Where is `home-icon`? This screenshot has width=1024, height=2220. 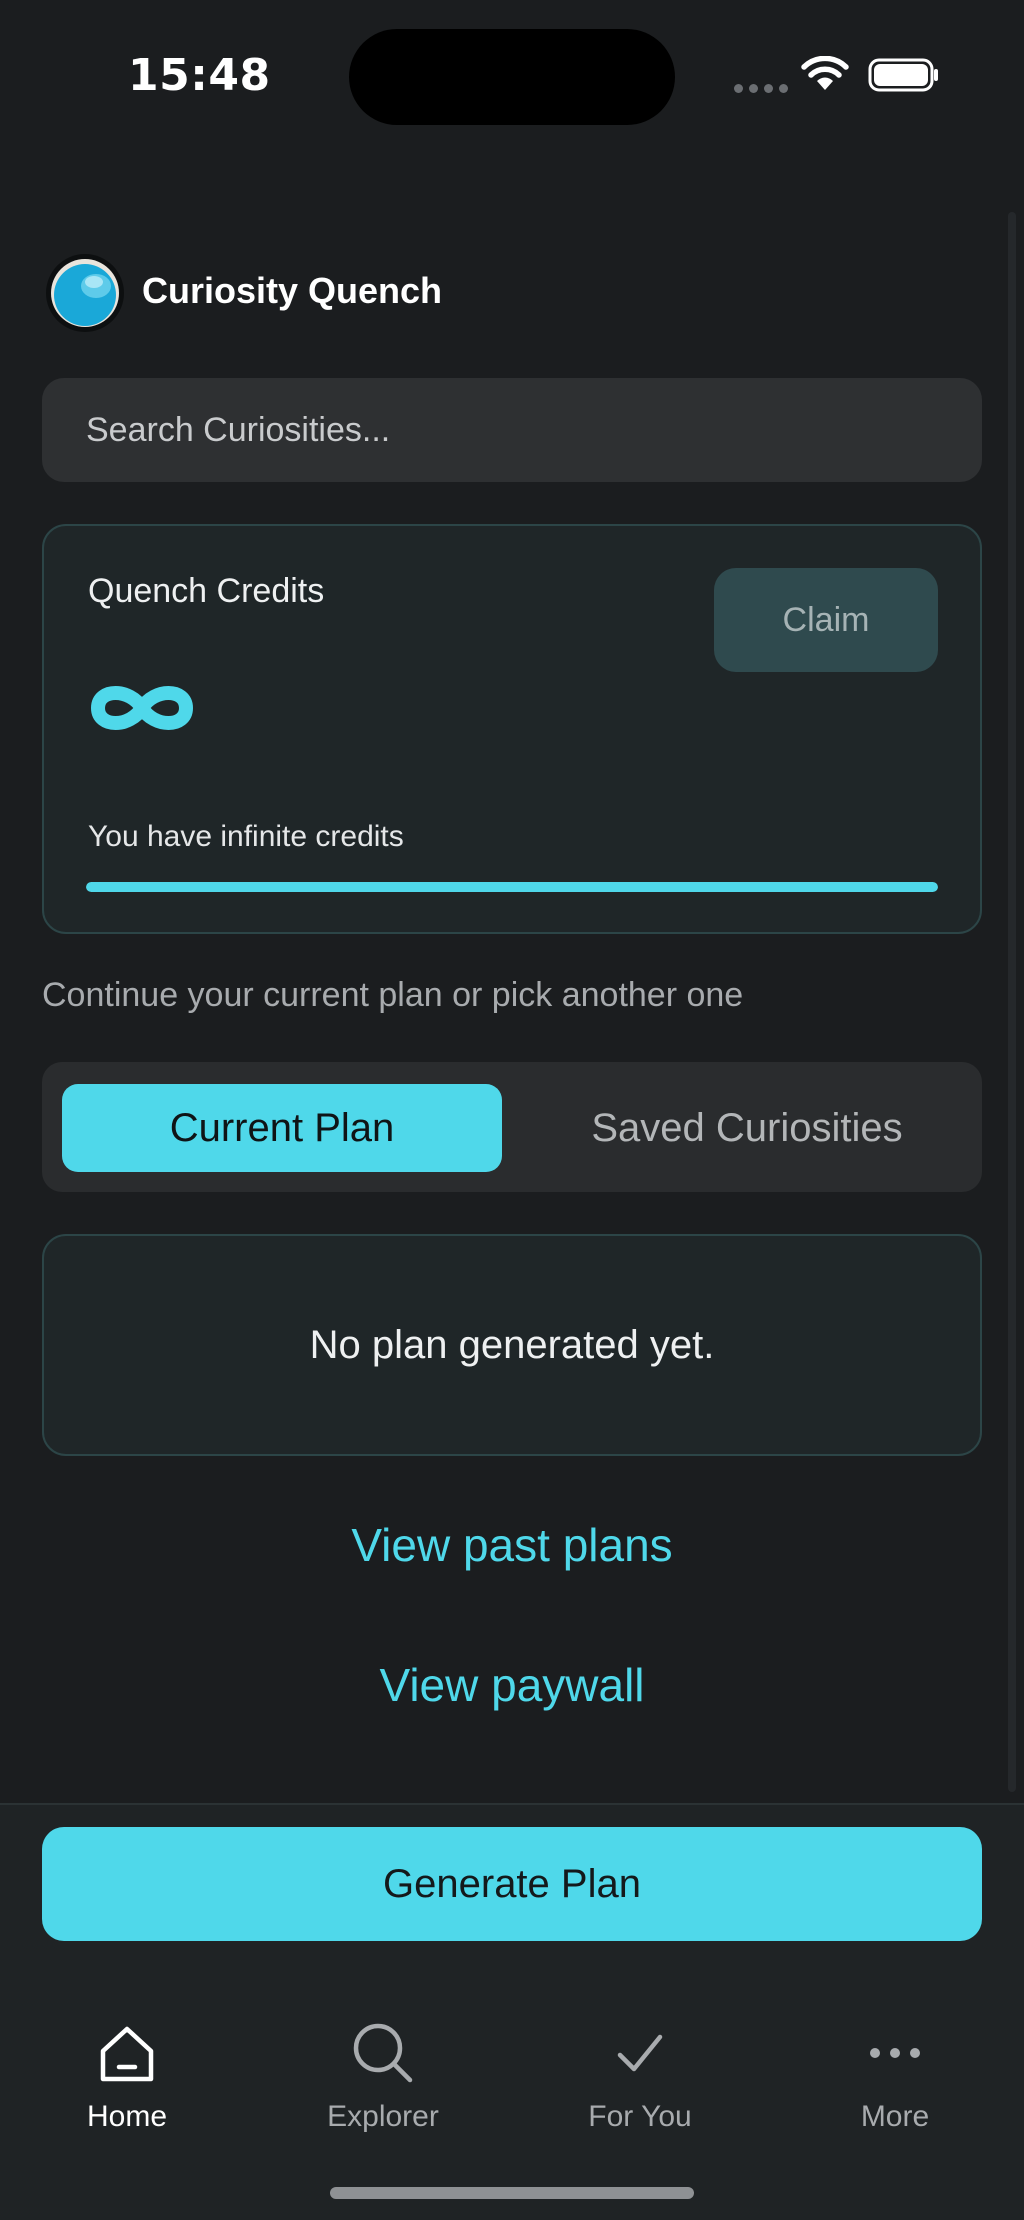
home-icon is located at coordinates (127, 2053).